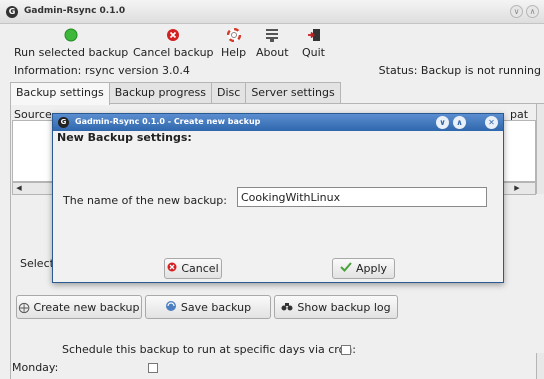 The height and width of the screenshot is (379, 544). I want to click on dialog-cancel-button: Cancel, so click(193, 268).